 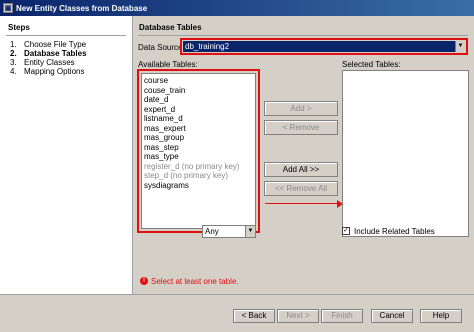 I want to click on table-list-item: sysdiagrams, so click(x=199, y=186).